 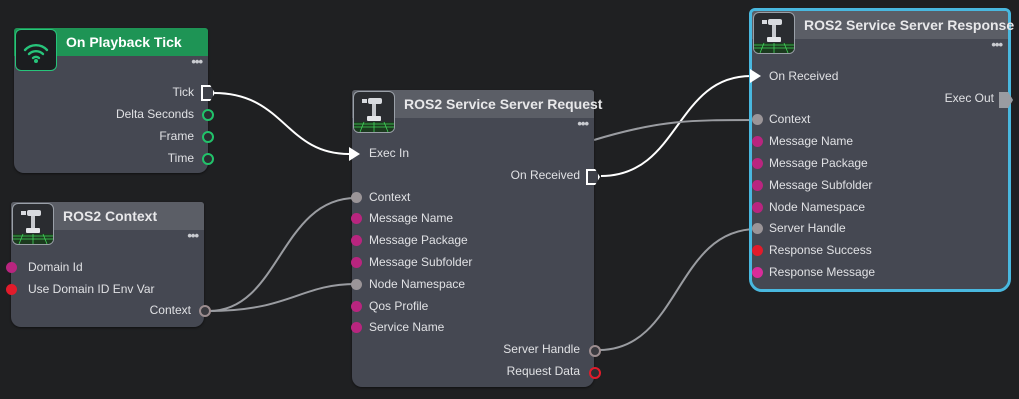 I want to click on wire-context-to-response, so click(x=675, y=130).